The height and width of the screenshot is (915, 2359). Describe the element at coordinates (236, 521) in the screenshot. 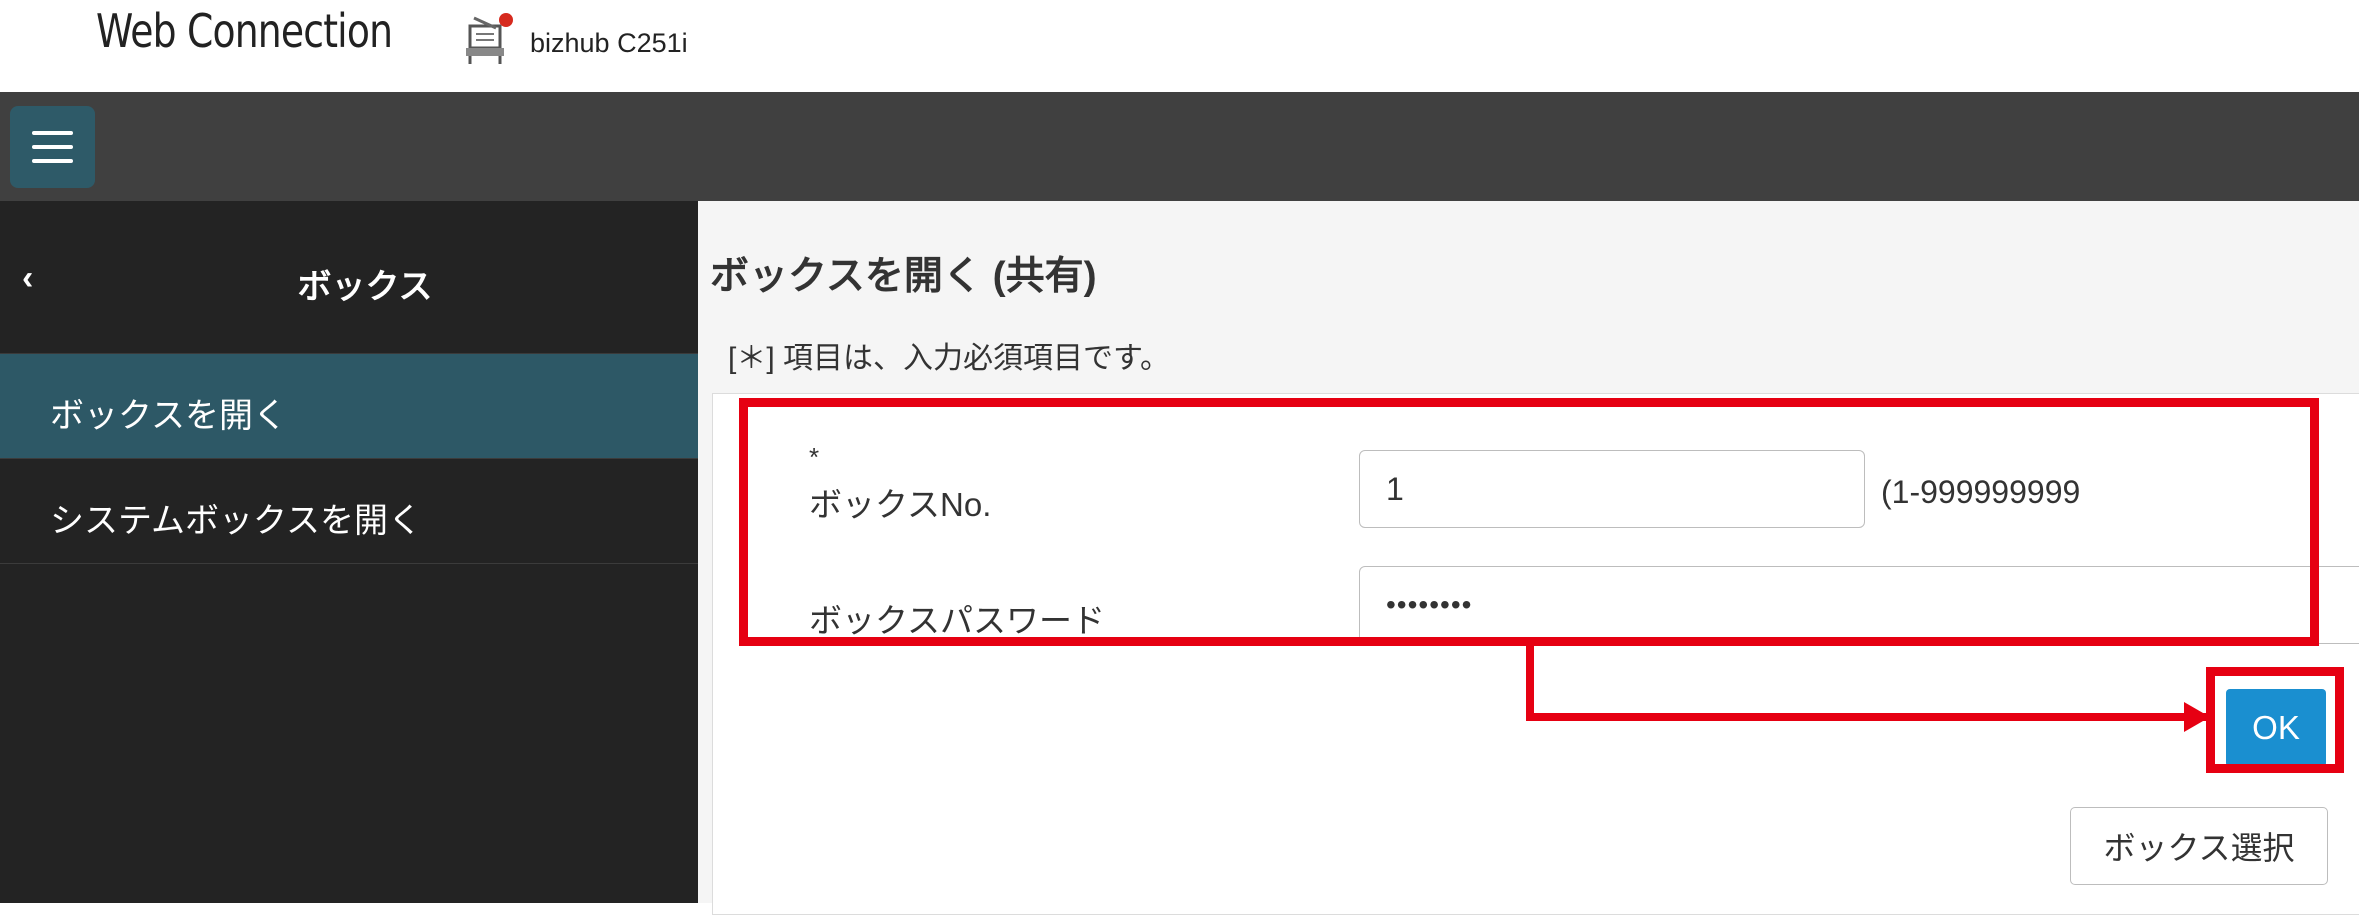

I see `sidebar-item-label: システムボックスを開く` at that location.